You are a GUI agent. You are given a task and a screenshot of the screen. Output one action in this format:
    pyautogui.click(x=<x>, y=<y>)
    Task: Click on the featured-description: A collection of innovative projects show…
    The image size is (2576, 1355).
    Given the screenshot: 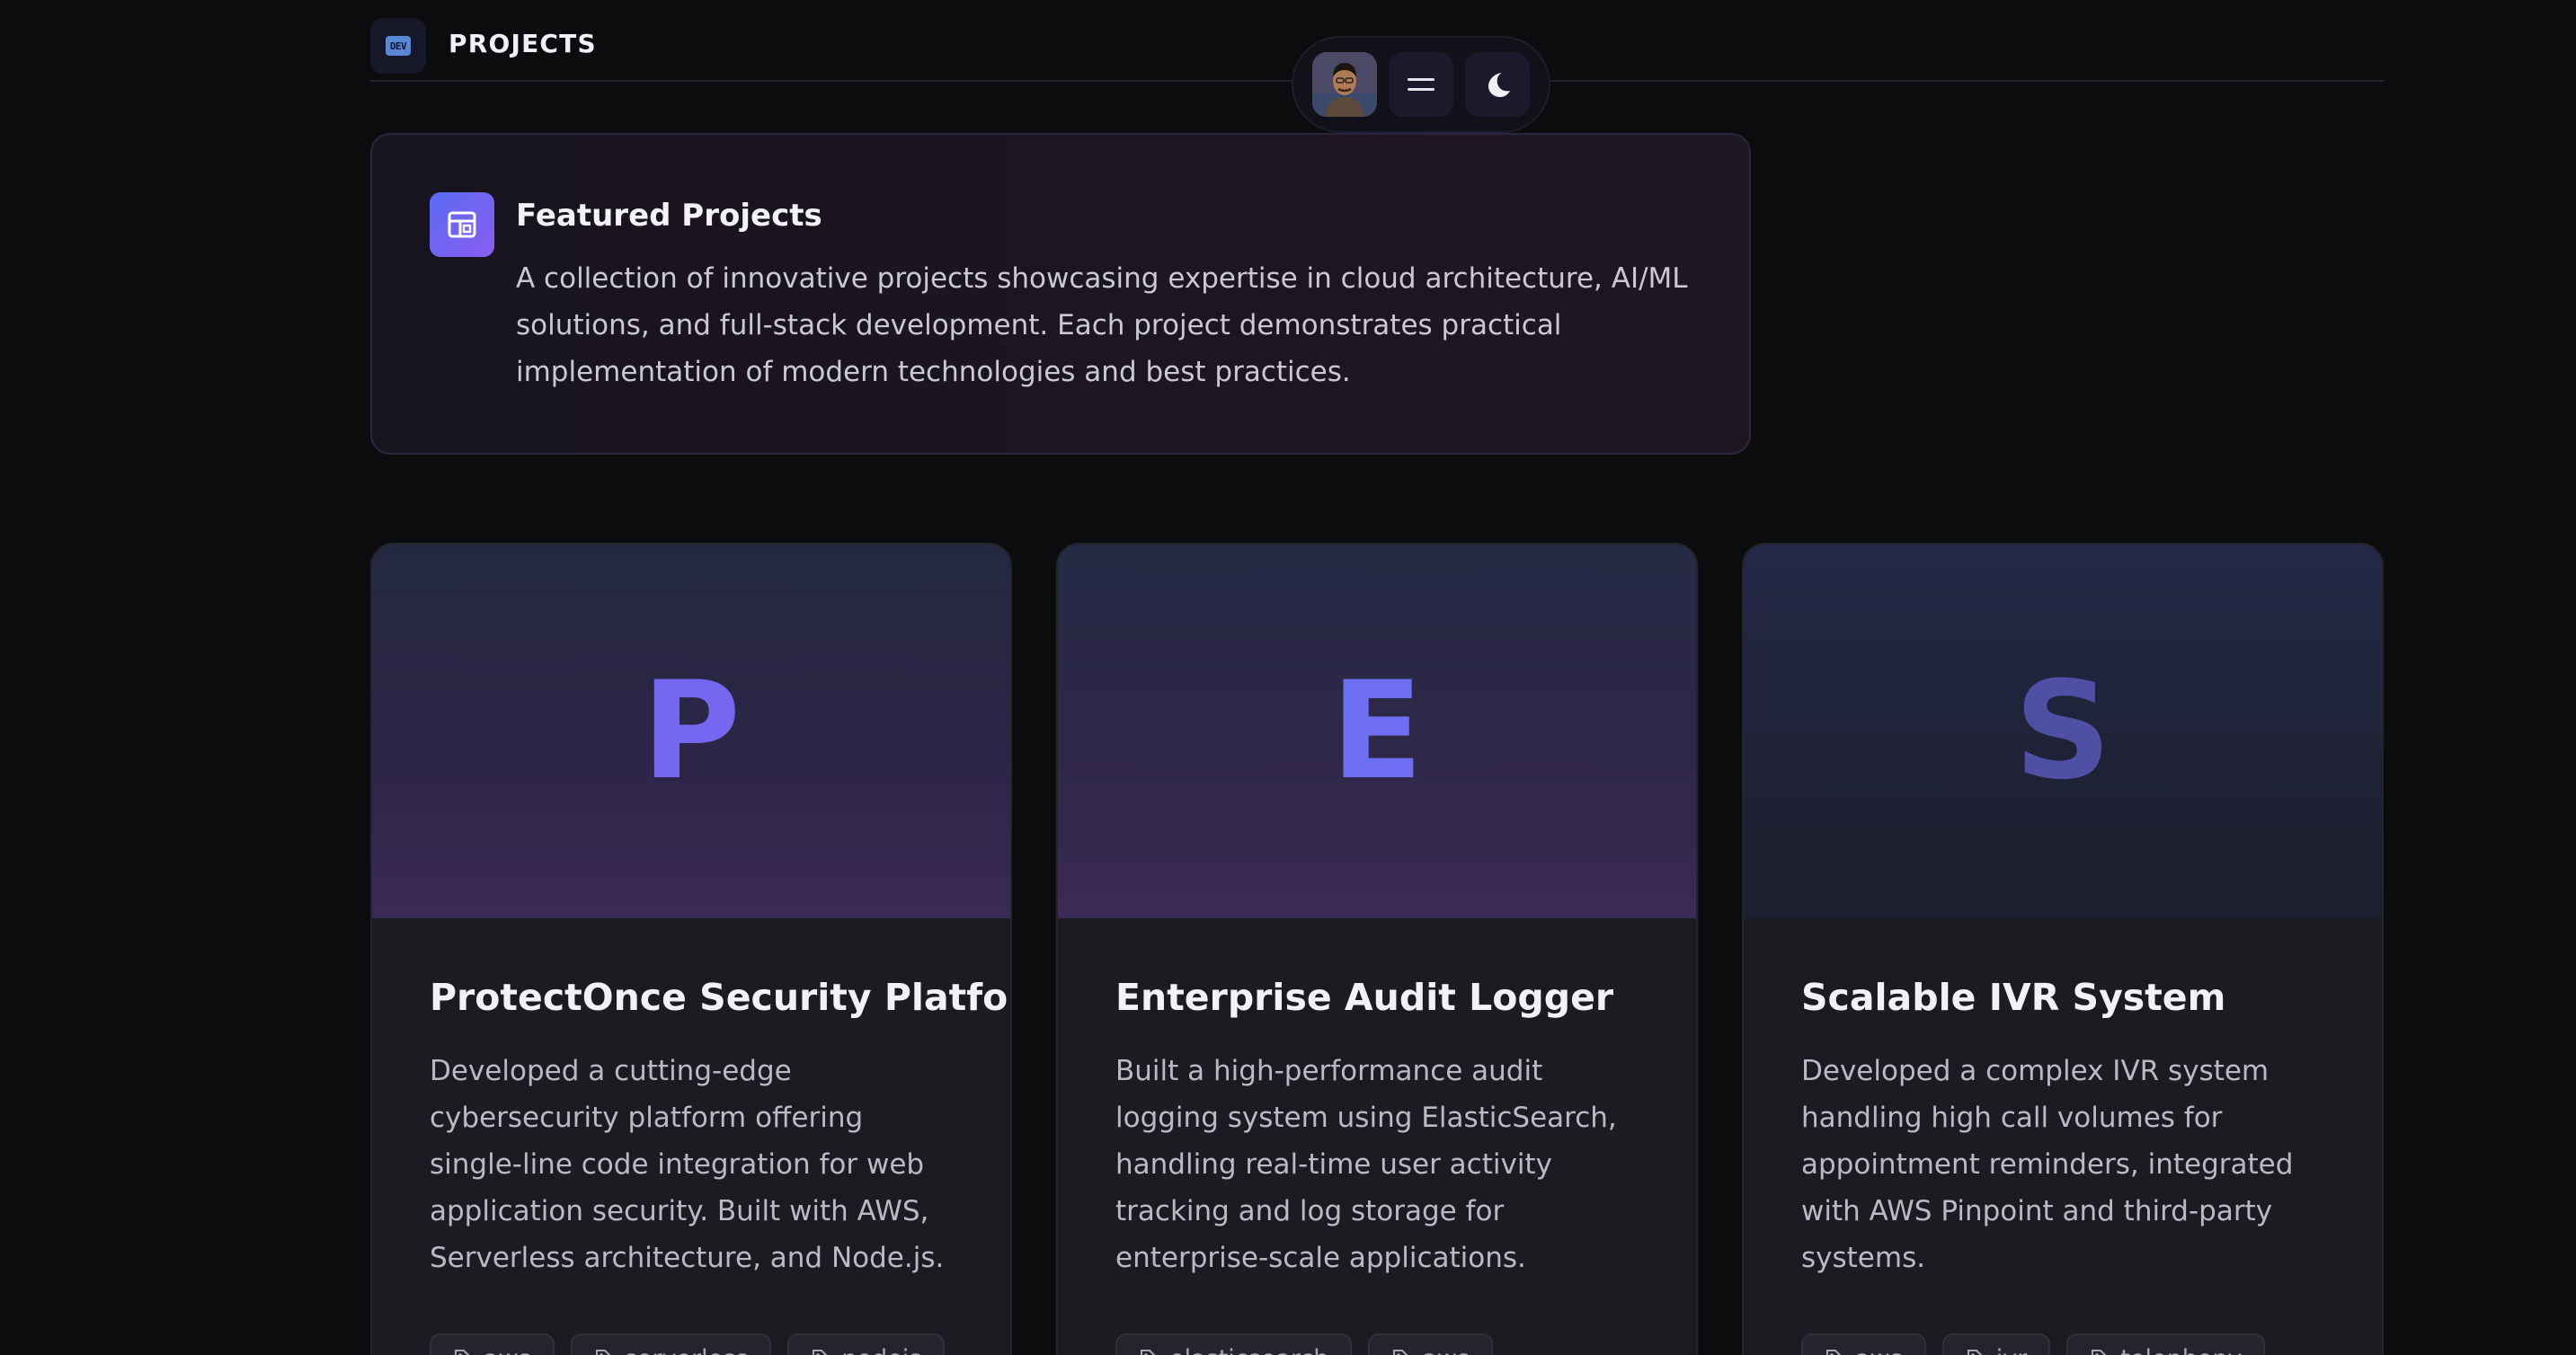 What is the action you would take?
    pyautogui.click(x=1102, y=325)
    